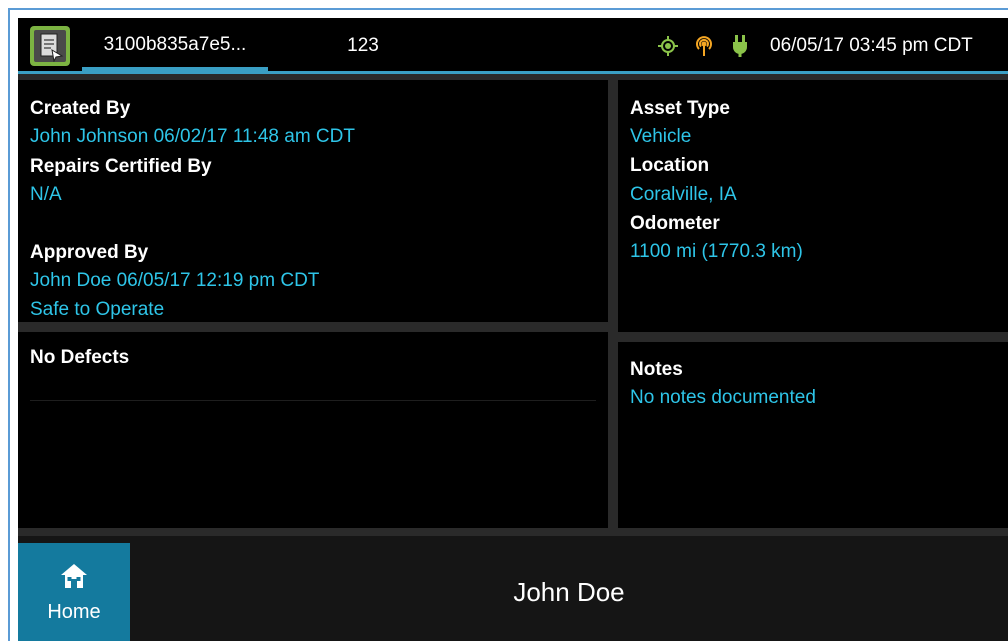 The width and height of the screenshot is (1008, 641). I want to click on odometer-value: 1100 mi (1770.3 km), so click(716, 251).